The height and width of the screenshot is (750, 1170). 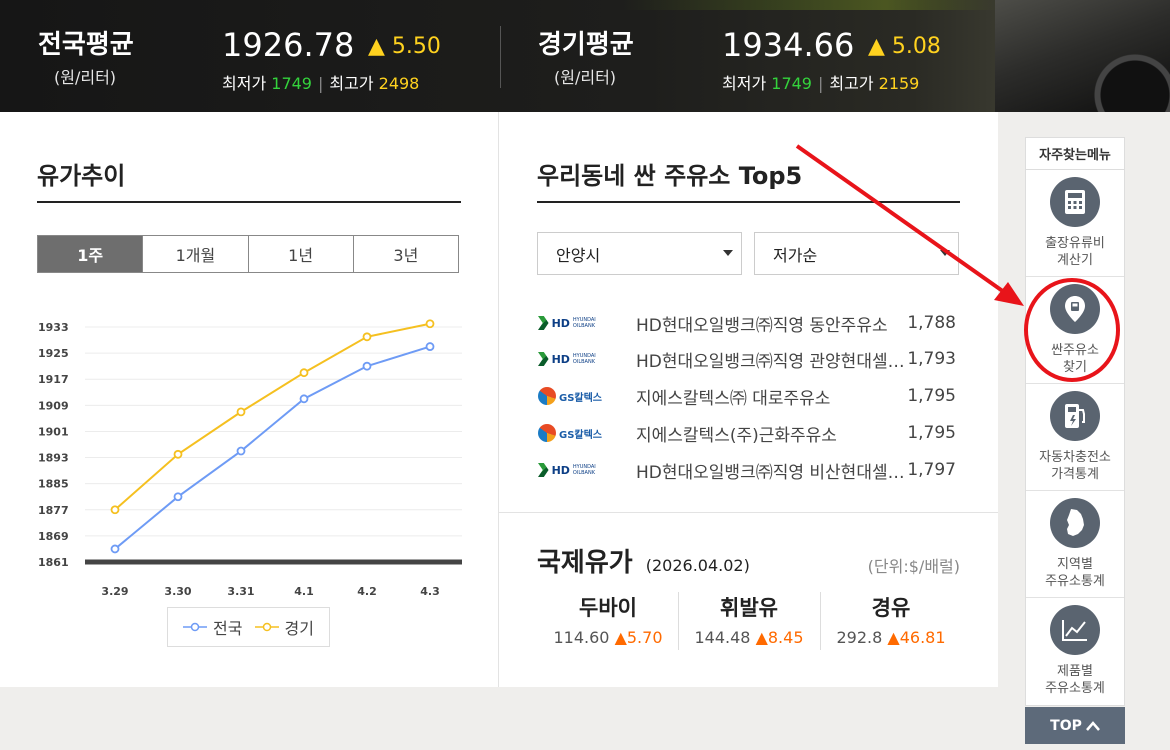 What do you see at coordinates (53, 379) in the screenshot?
I see `y-tick-label: 1917` at bounding box center [53, 379].